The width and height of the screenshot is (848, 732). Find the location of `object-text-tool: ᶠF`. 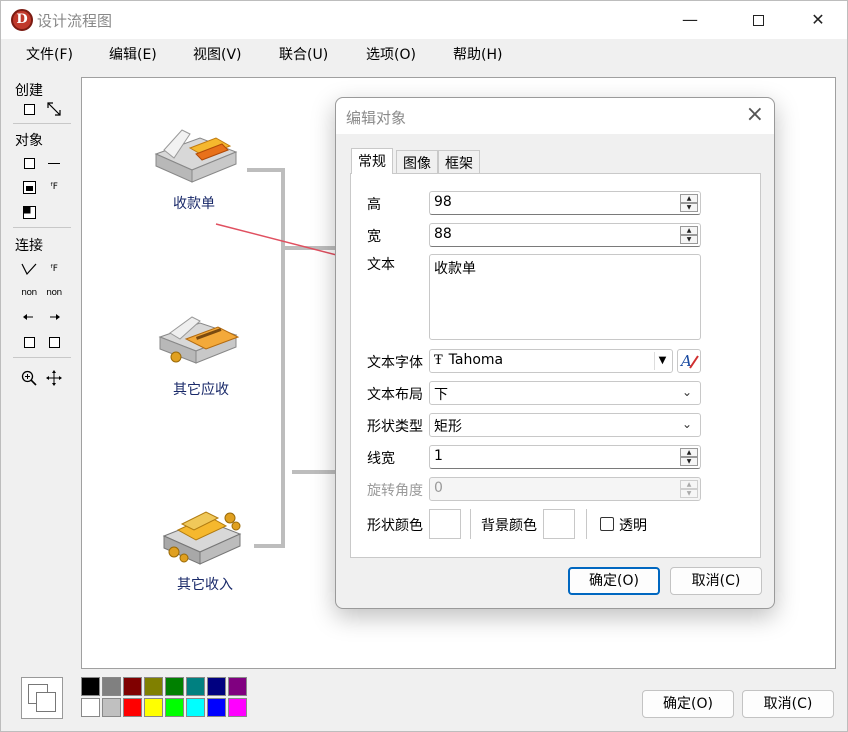

object-text-tool: ᶠF is located at coordinates (54, 187).